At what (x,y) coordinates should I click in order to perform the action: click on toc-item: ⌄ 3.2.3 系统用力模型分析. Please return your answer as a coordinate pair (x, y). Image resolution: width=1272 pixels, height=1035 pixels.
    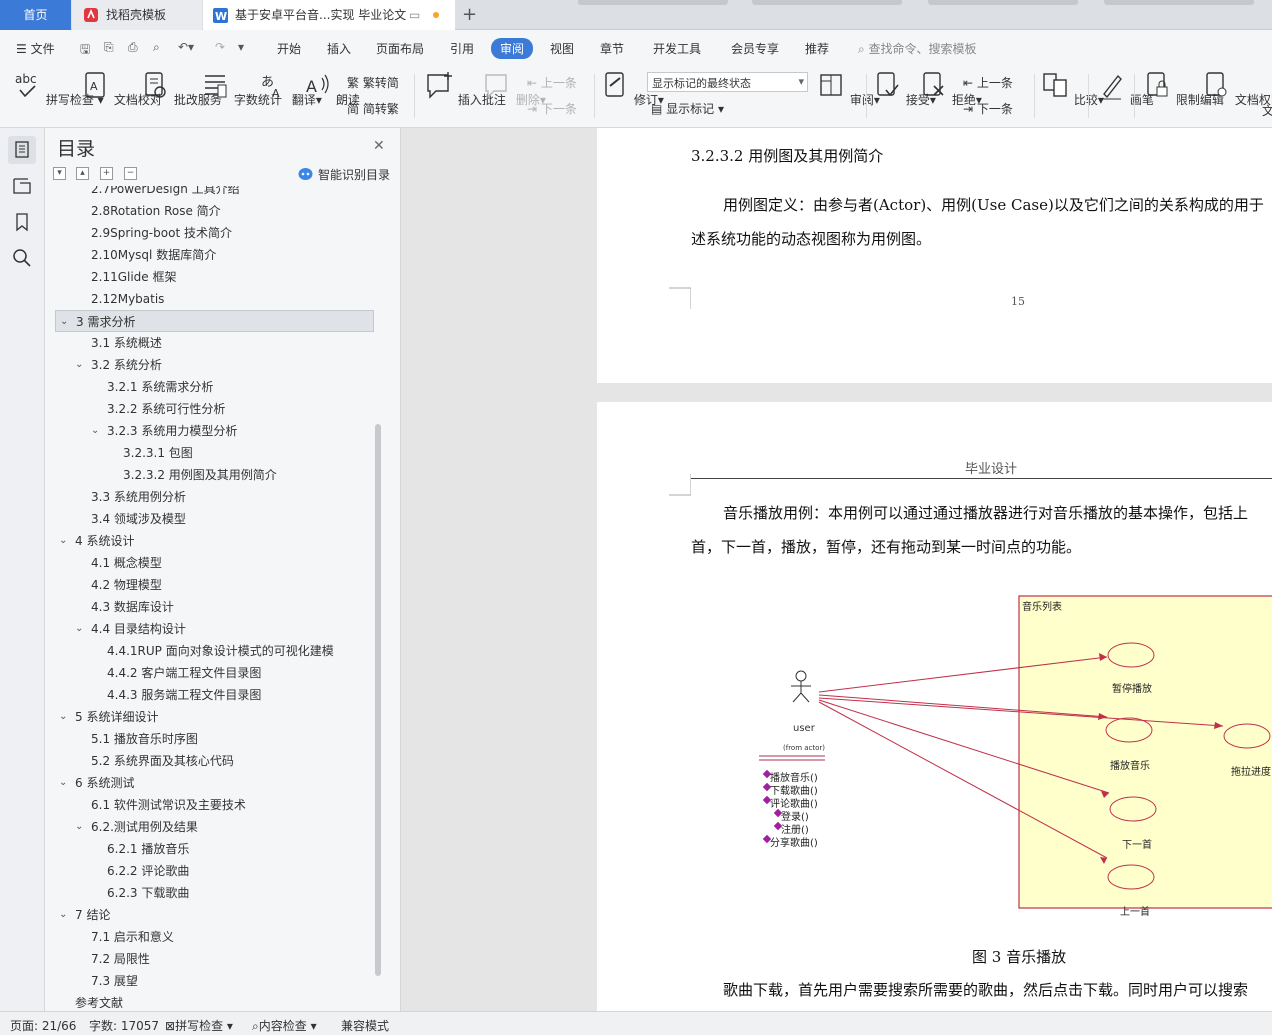
    Looking at the image, I should click on (164, 431).